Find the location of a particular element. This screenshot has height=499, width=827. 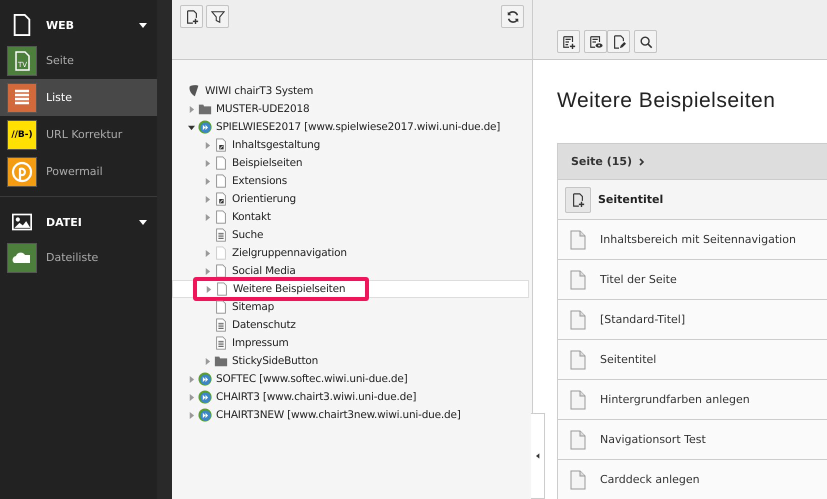

refresh-icon is located at coordinates (513, 17).